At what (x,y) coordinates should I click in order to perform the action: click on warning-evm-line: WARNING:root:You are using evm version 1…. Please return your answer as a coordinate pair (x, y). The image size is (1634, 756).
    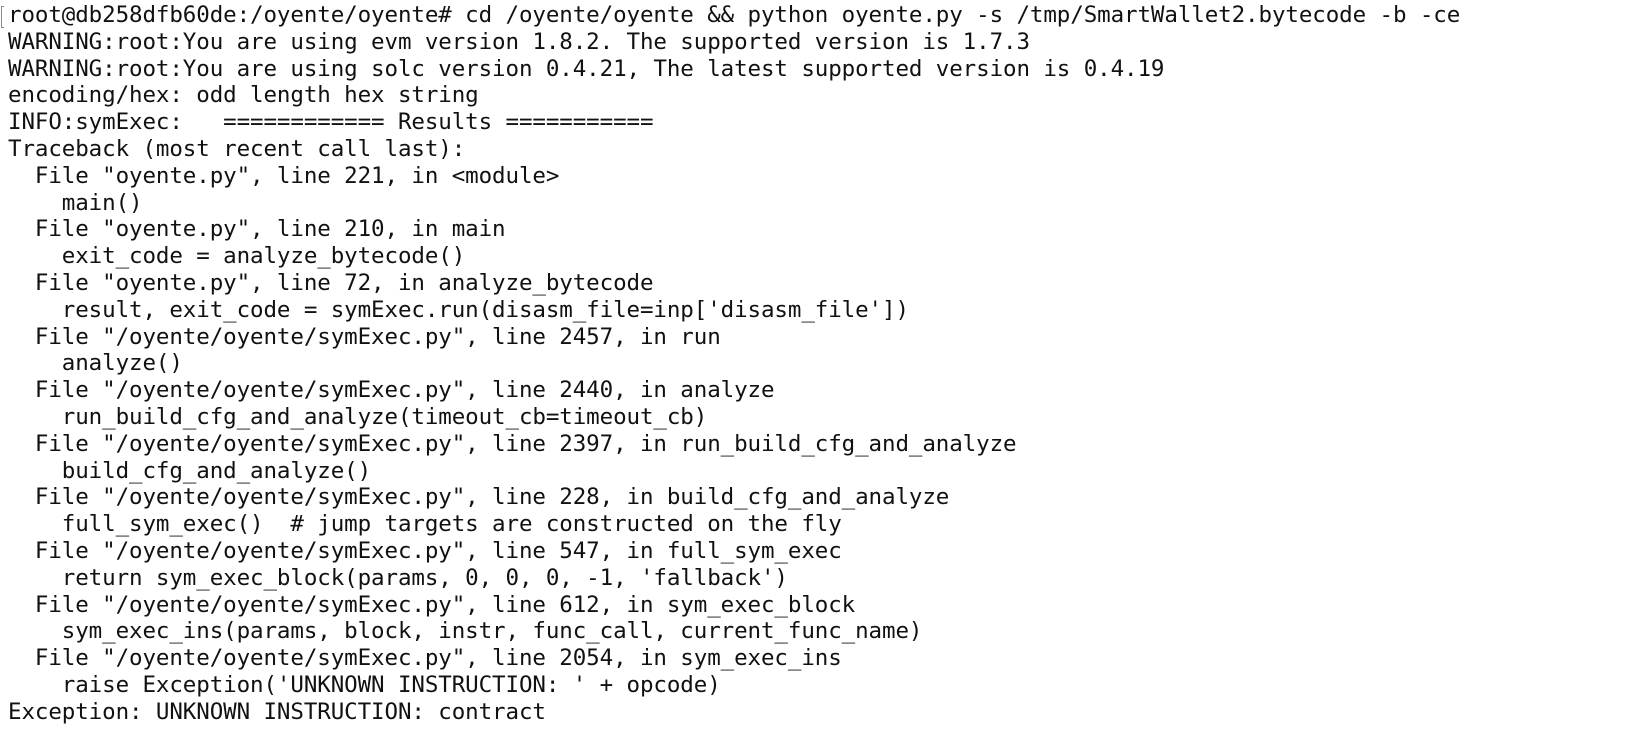
    Looking at the image, I should click on (519, 41).